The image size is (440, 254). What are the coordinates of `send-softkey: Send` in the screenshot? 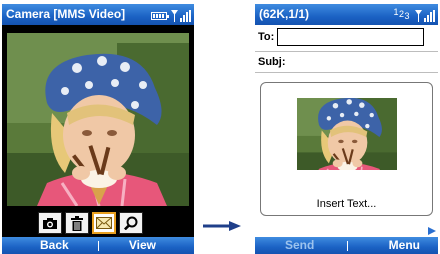 It's located at (299, 245).